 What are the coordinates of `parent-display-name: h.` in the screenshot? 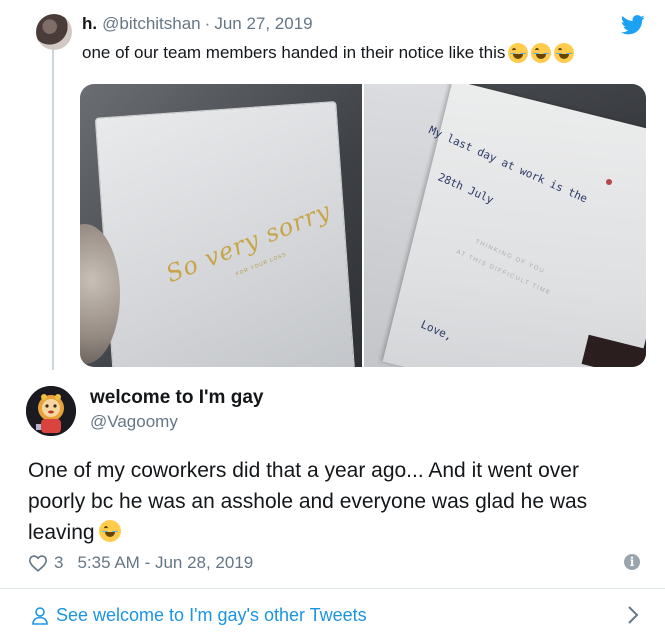 It's located at (89, 24).